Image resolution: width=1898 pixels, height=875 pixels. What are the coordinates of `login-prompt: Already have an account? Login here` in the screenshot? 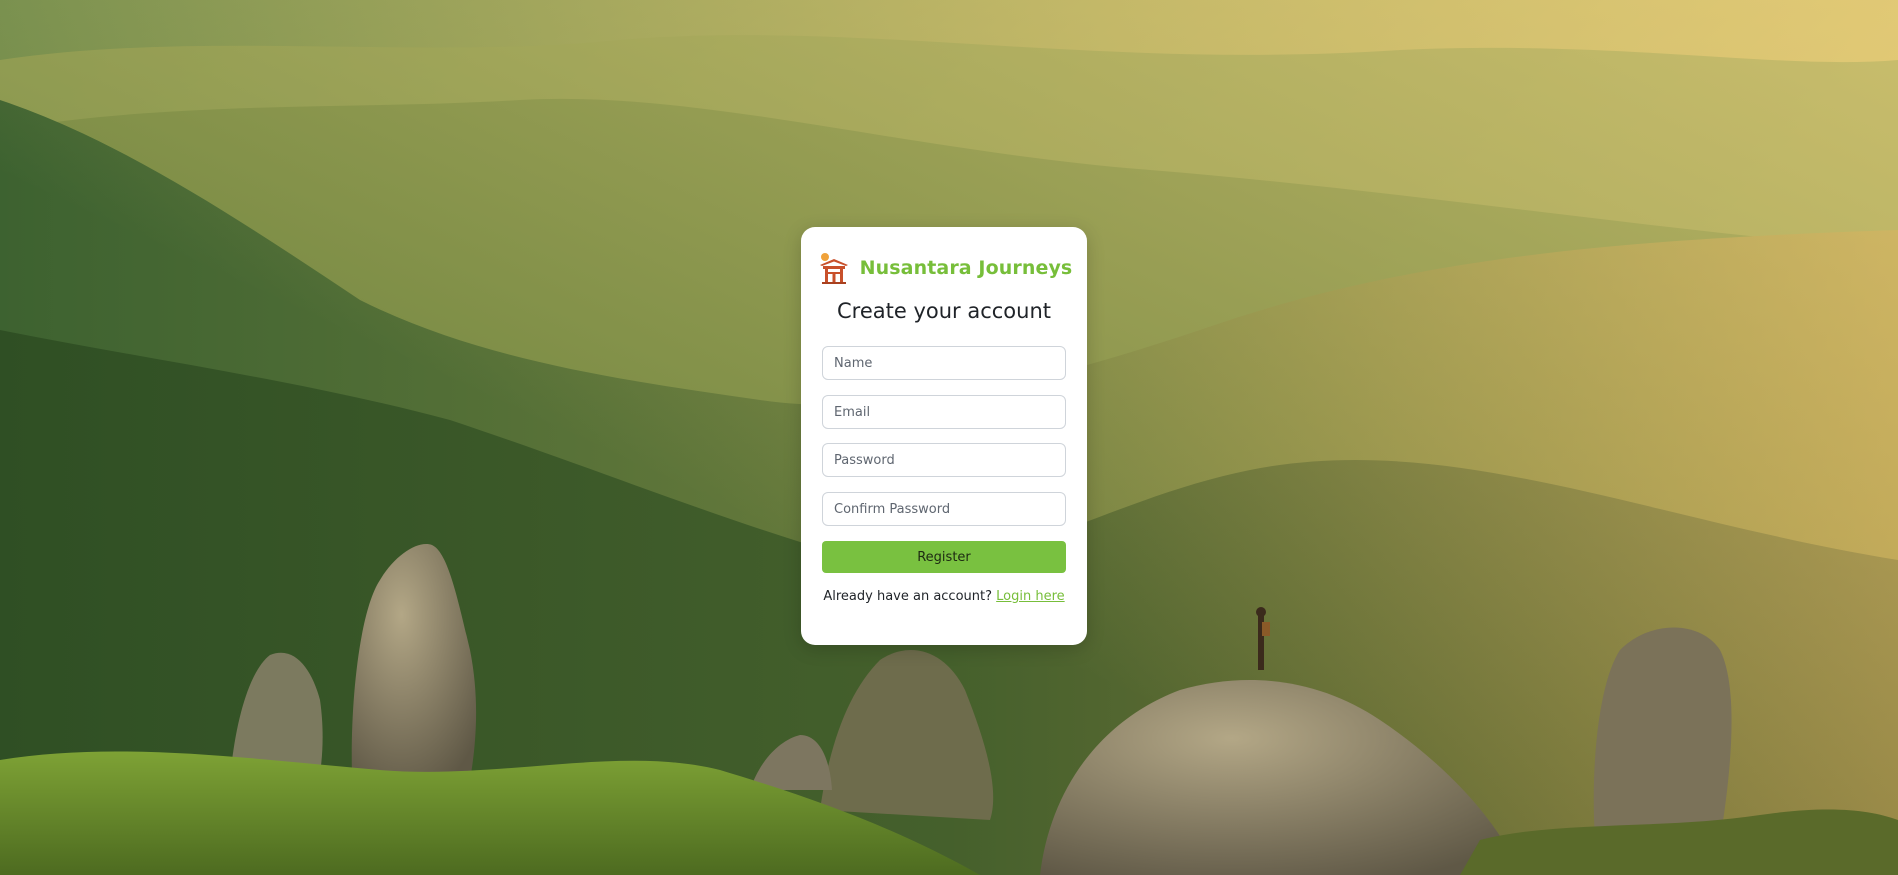 It's located at (944, 596).